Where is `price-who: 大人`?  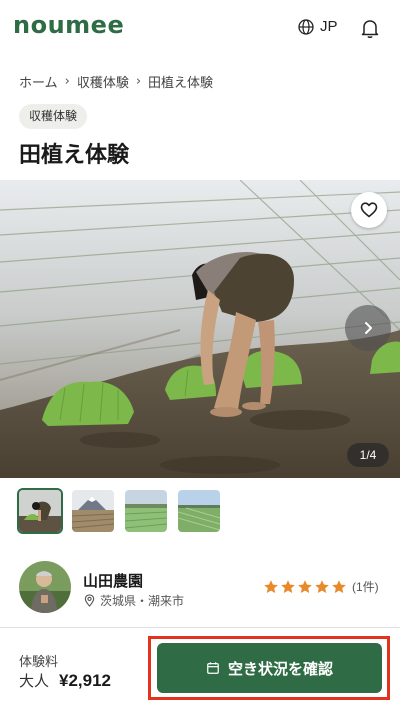
price-who: 大人 is located at coordinates (34, 681).